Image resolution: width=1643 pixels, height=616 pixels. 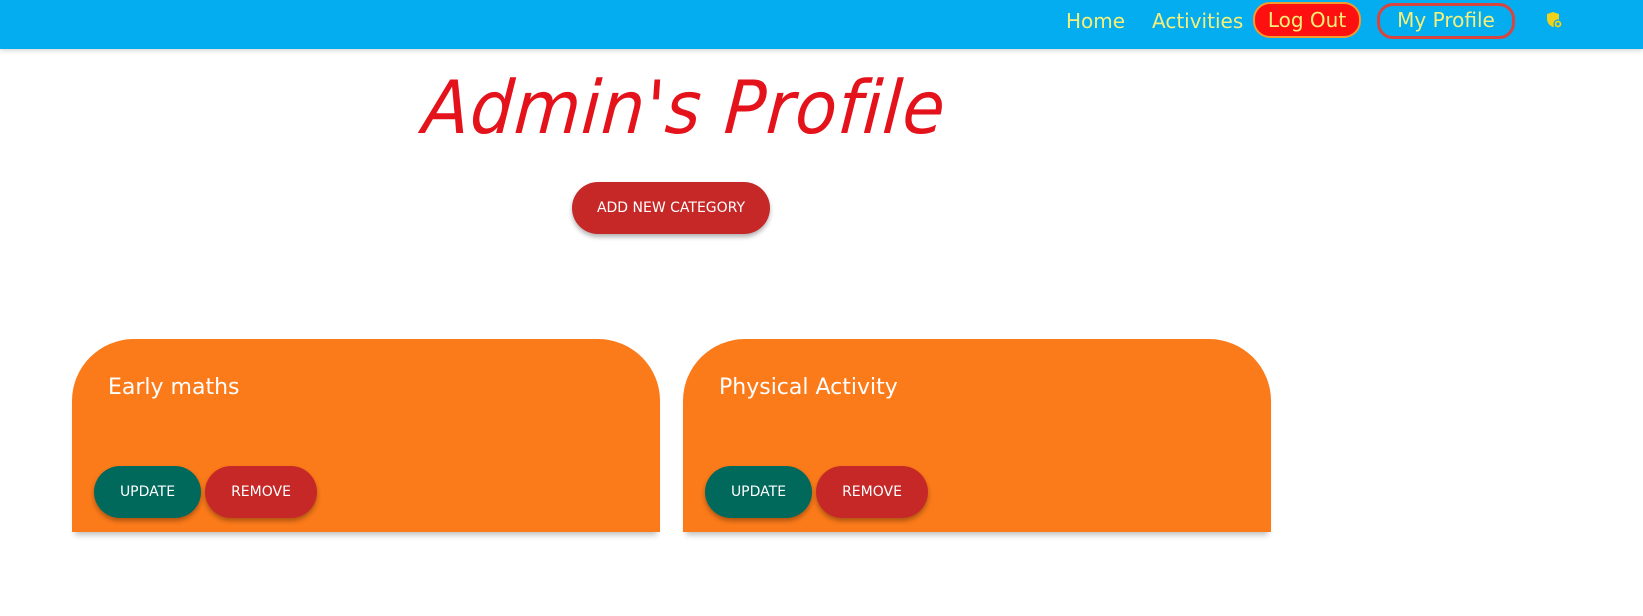 What do you see at coordinates (1197, 21) in the screenshot?
I see `nav-activities-link: Activities` at bounding box center [1197, 21].